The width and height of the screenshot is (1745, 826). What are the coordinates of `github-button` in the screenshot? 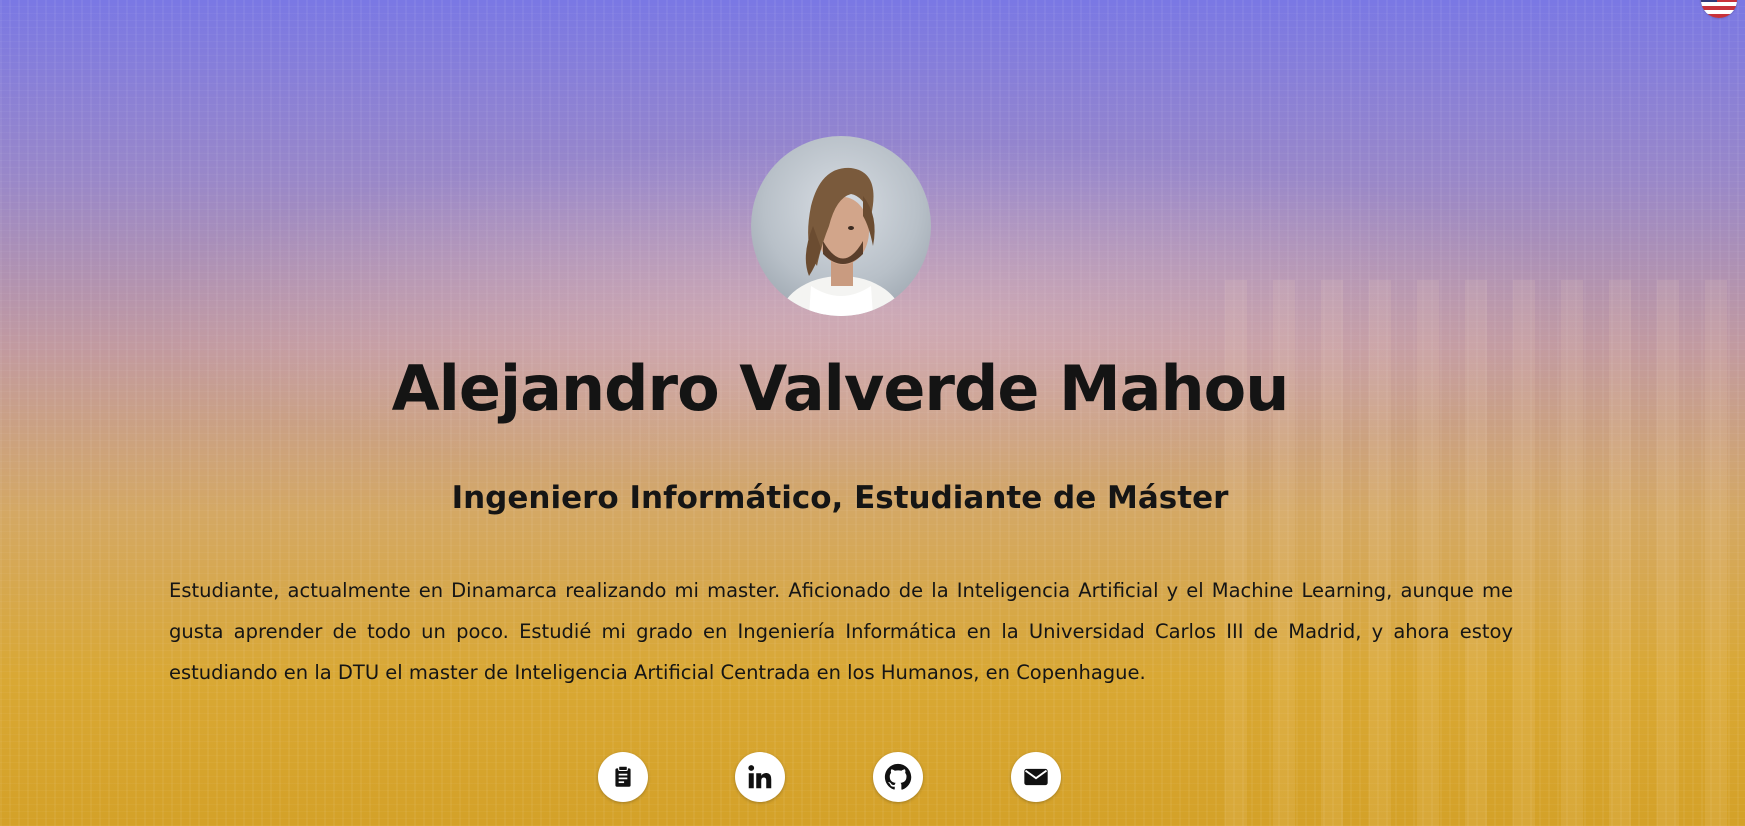 It's located at (898, 777).